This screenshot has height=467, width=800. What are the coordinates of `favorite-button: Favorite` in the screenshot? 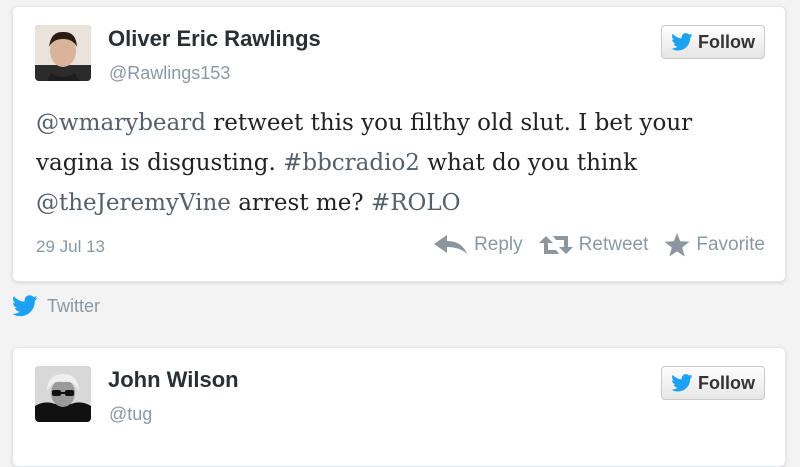 It's located at (714, 245).